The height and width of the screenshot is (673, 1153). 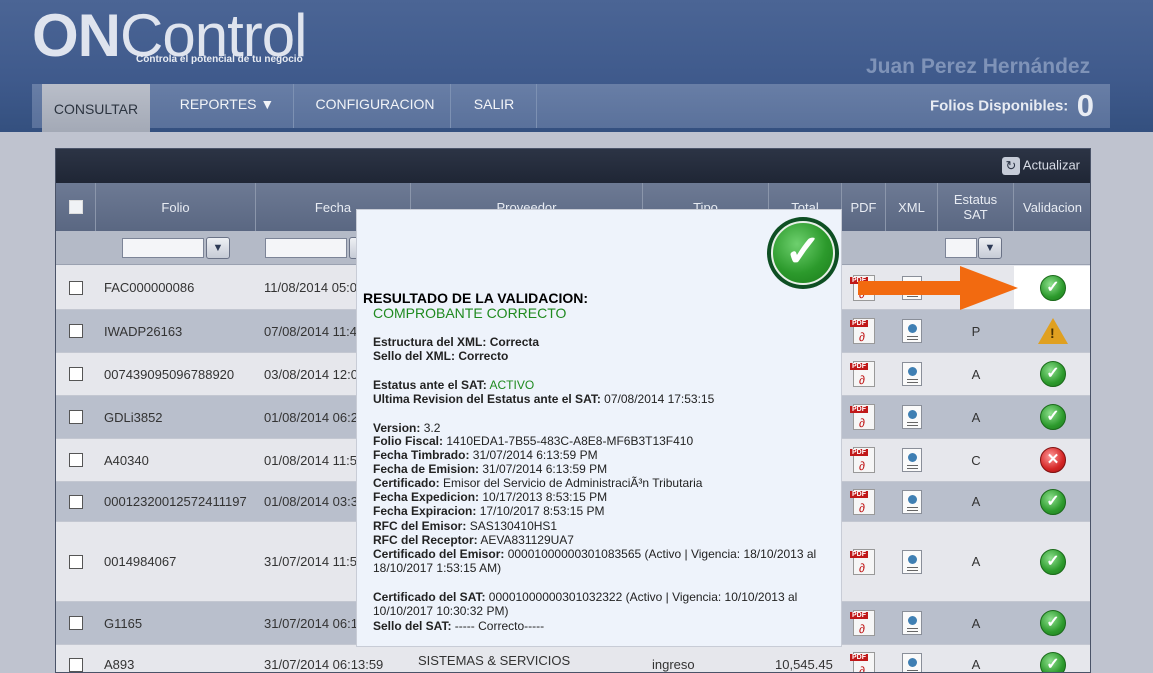 What do you see at coordinates (140, 561) in the screenshot?
I see `folio-value: 0014984067` at bounding box center [140, 561].